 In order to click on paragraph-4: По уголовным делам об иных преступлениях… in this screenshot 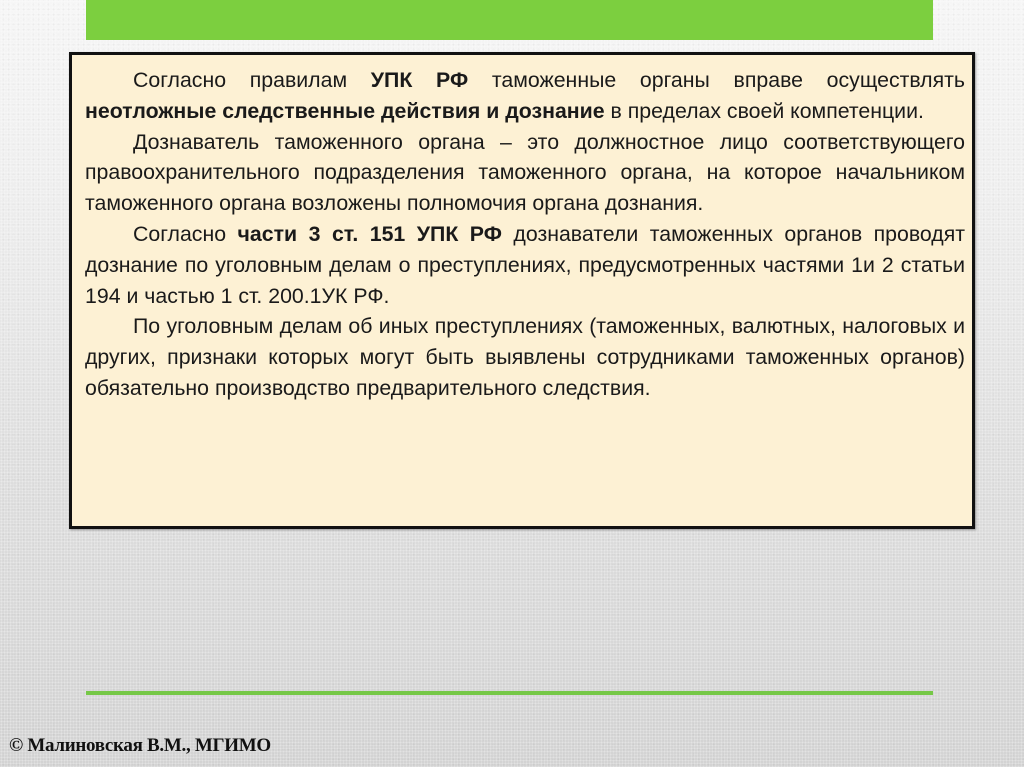, I will do `click(525, 357)`.